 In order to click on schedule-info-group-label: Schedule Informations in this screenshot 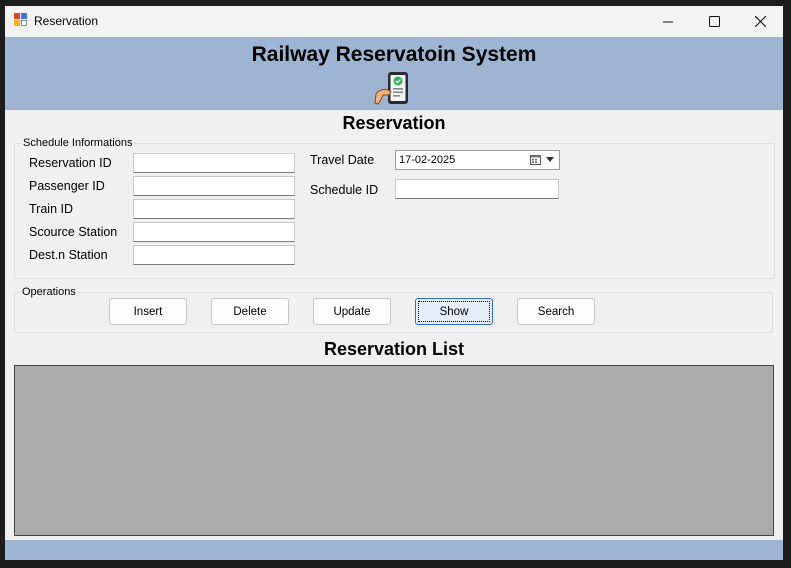, I will do `click(78, 143)`.